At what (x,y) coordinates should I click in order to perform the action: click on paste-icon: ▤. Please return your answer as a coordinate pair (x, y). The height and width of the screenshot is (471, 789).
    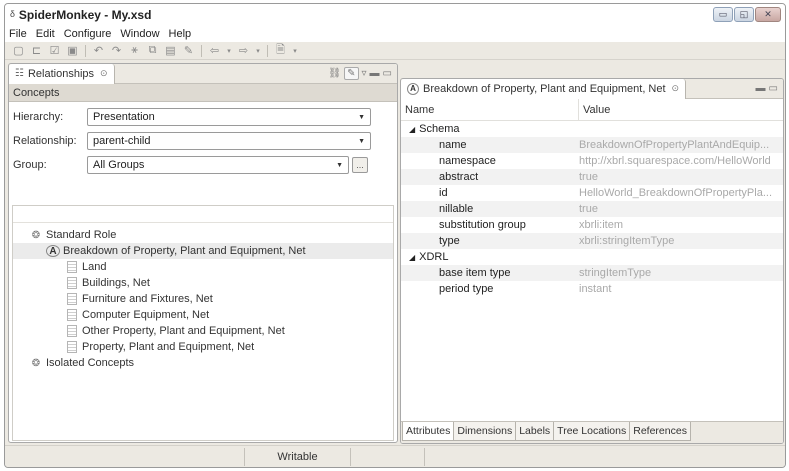
    Looking at the image, I should click on (170, 51).